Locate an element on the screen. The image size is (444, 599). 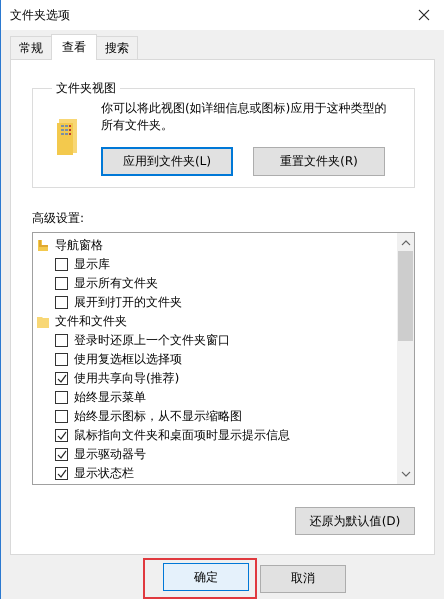
checkbox-label: 登录时还原上一个文件夹窗口 is located at coordinates (152, 340).